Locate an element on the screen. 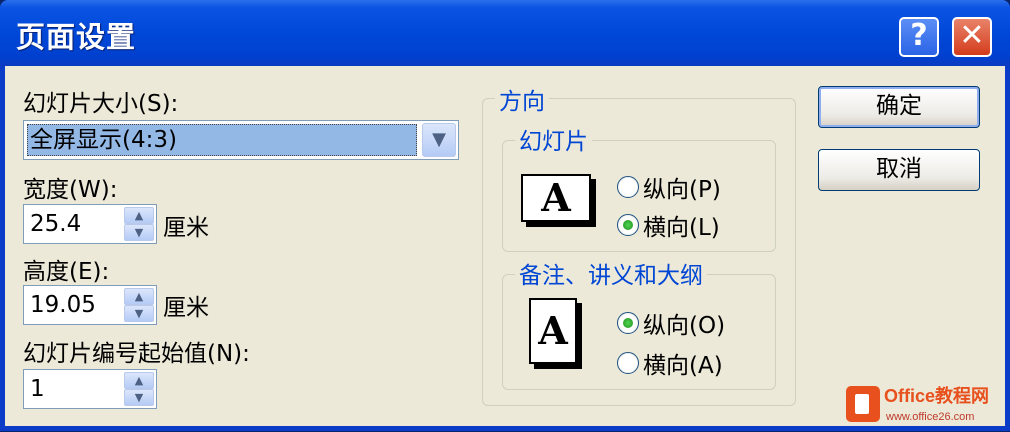 The width and height of the screenshot is (1010, 432). slides-portrait-radio: 纵向(P) is located at coordinates (669, 187).